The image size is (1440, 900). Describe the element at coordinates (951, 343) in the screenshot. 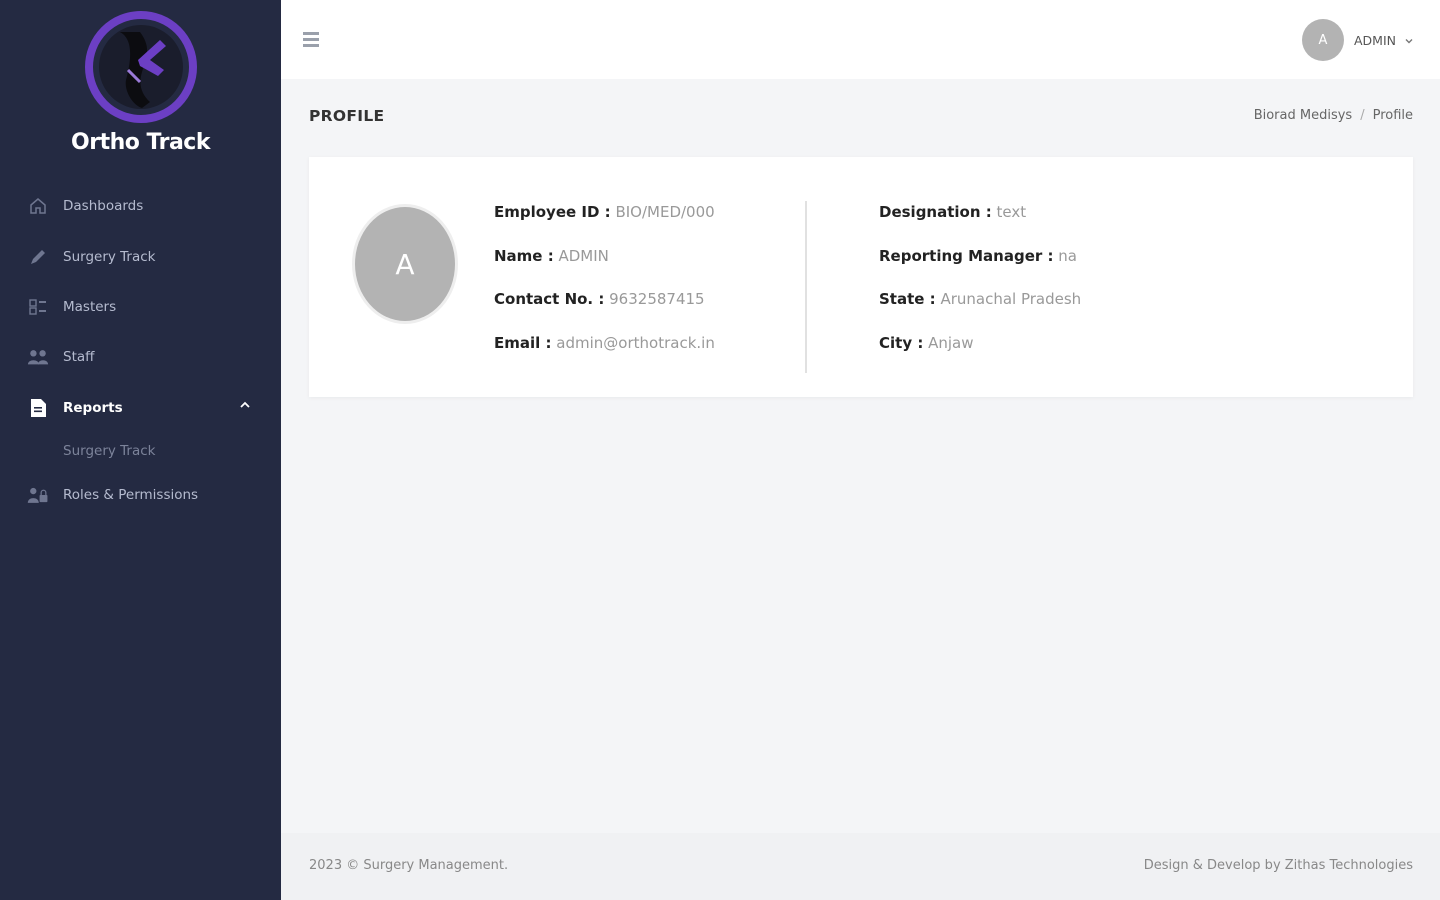

I see `field-value: Anjaw` at that location.